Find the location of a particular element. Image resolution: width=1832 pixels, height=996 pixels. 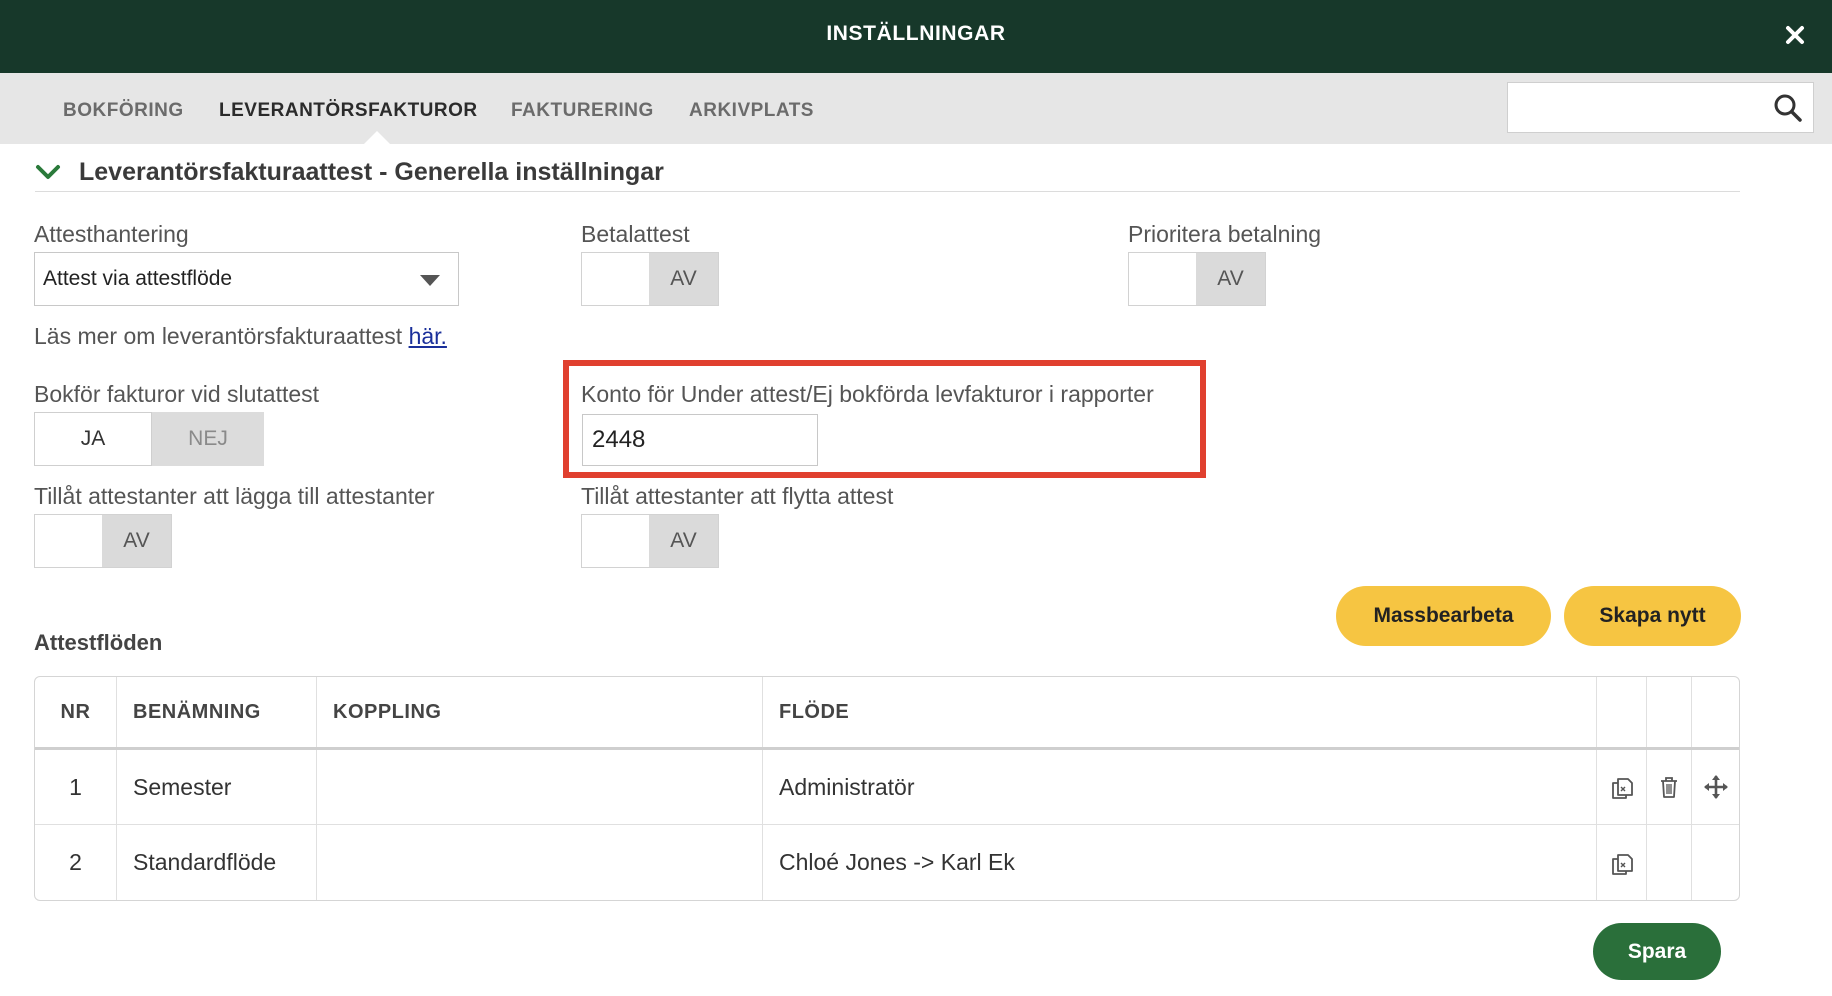

bokfor-nej-option: NEJ is located at coordinates (208, 439).